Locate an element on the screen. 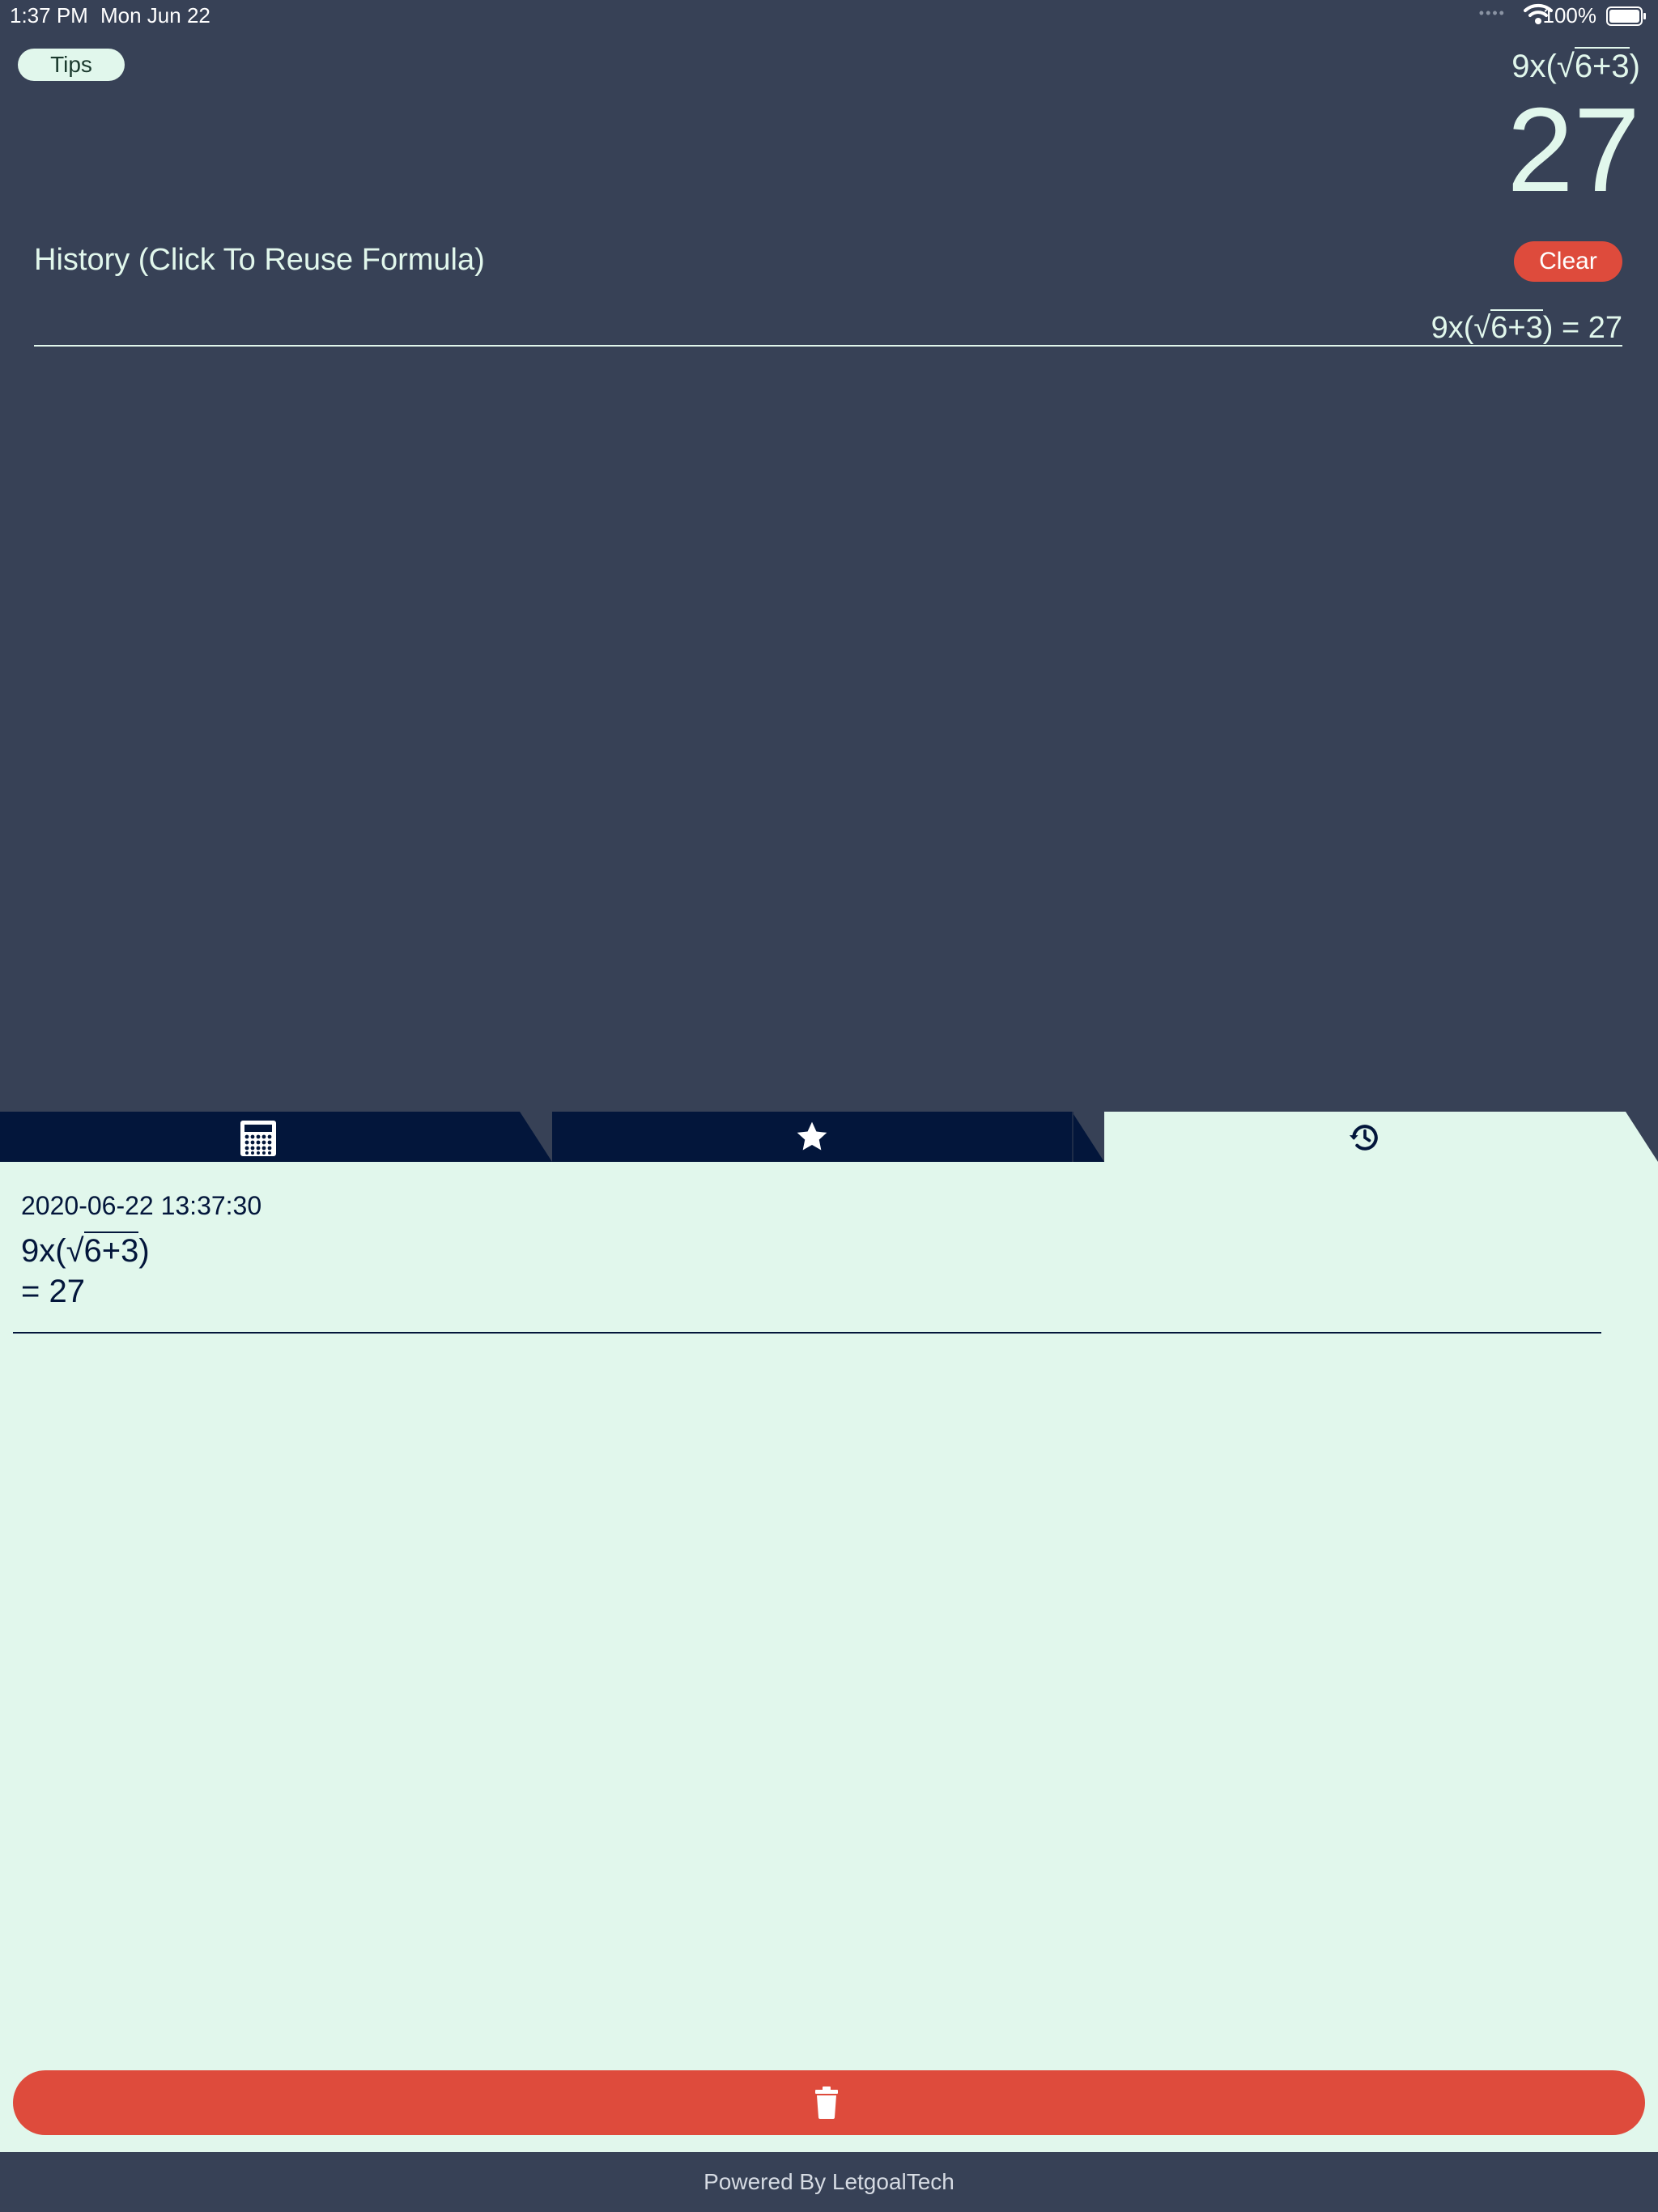  calculator-icon is located at coordinates (258, 1138).